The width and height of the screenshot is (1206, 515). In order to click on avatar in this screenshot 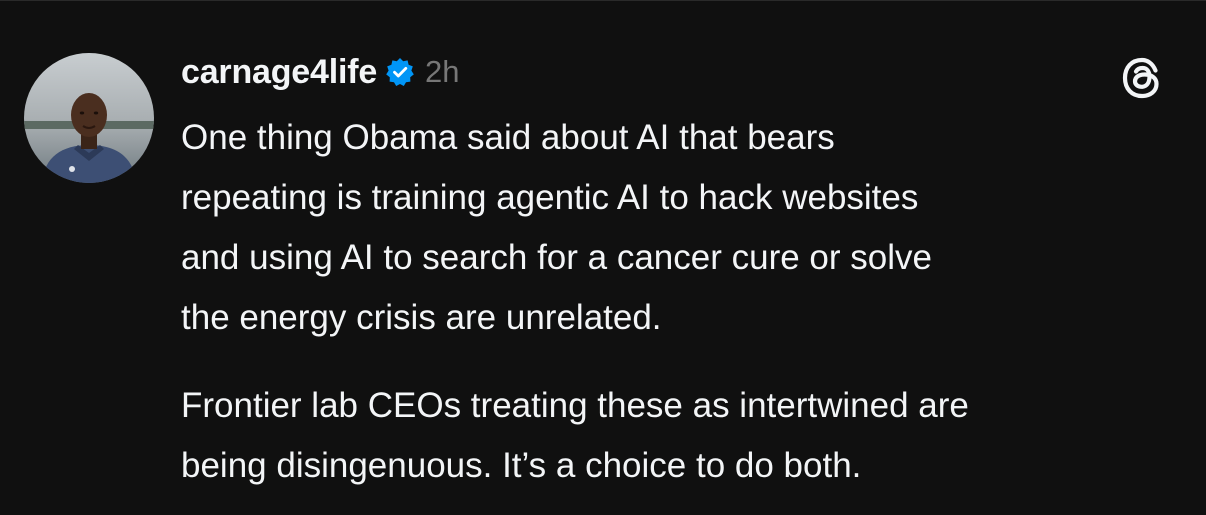, I will do `click(89, 118)`.